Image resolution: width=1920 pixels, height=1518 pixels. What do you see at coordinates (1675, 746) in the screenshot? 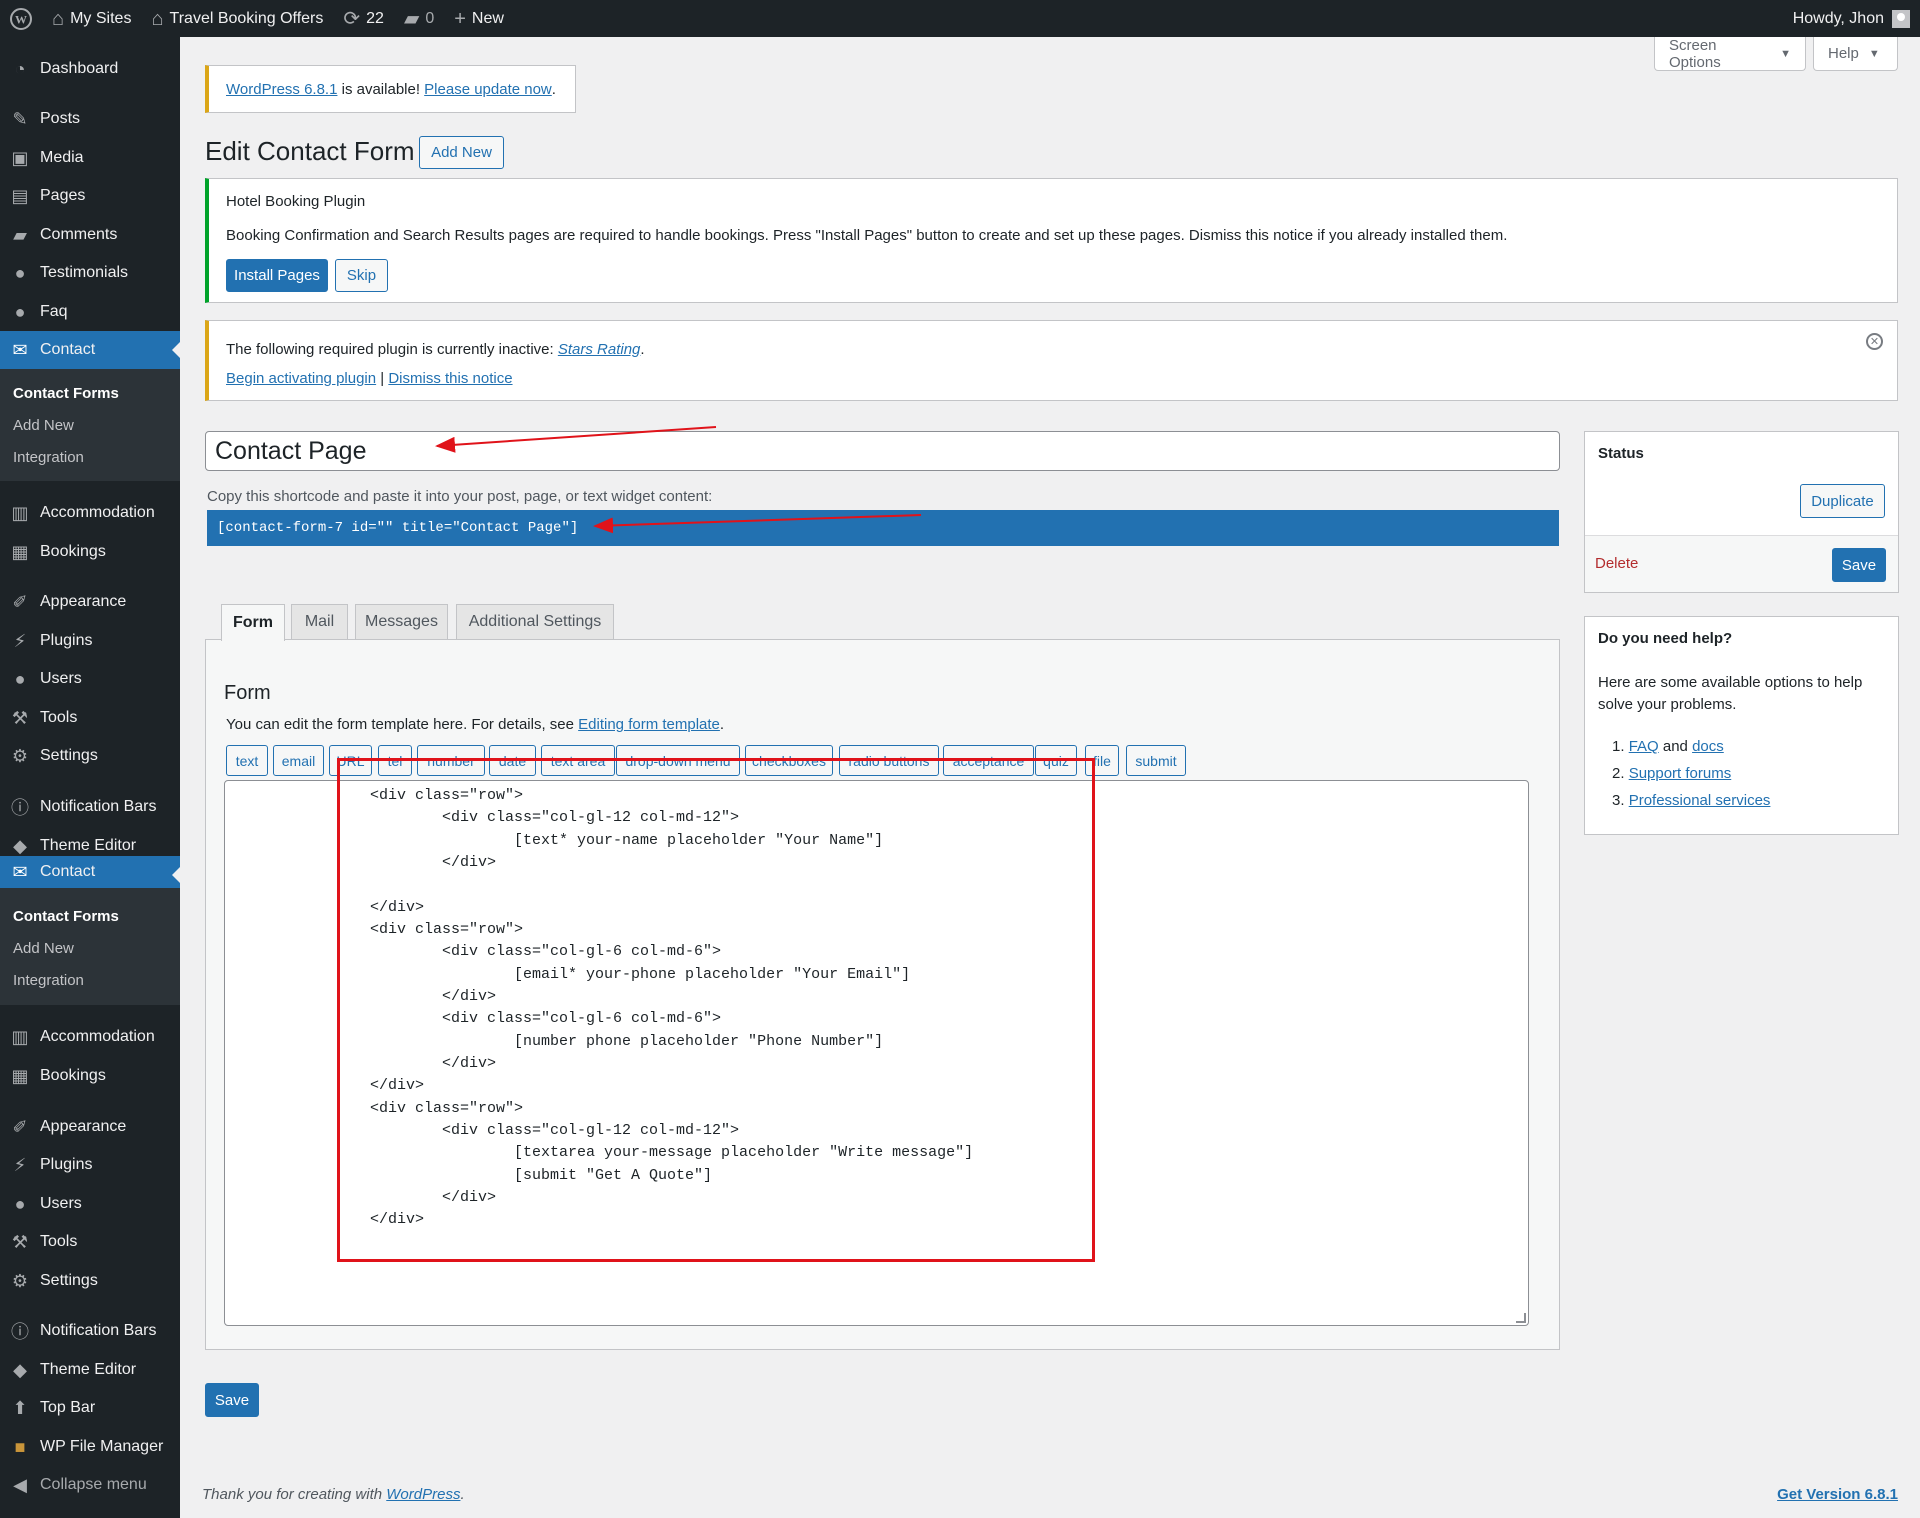
I see `and-text: and` at bounding box center [1675, 746].